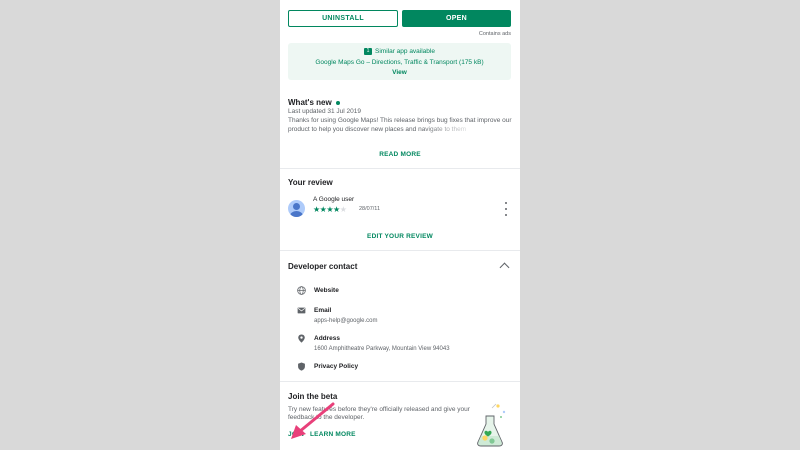  What do you see at coordinates (337, 102) in the screenshot?
I see `new-indicator-dot` at bounding box center [337, 102].